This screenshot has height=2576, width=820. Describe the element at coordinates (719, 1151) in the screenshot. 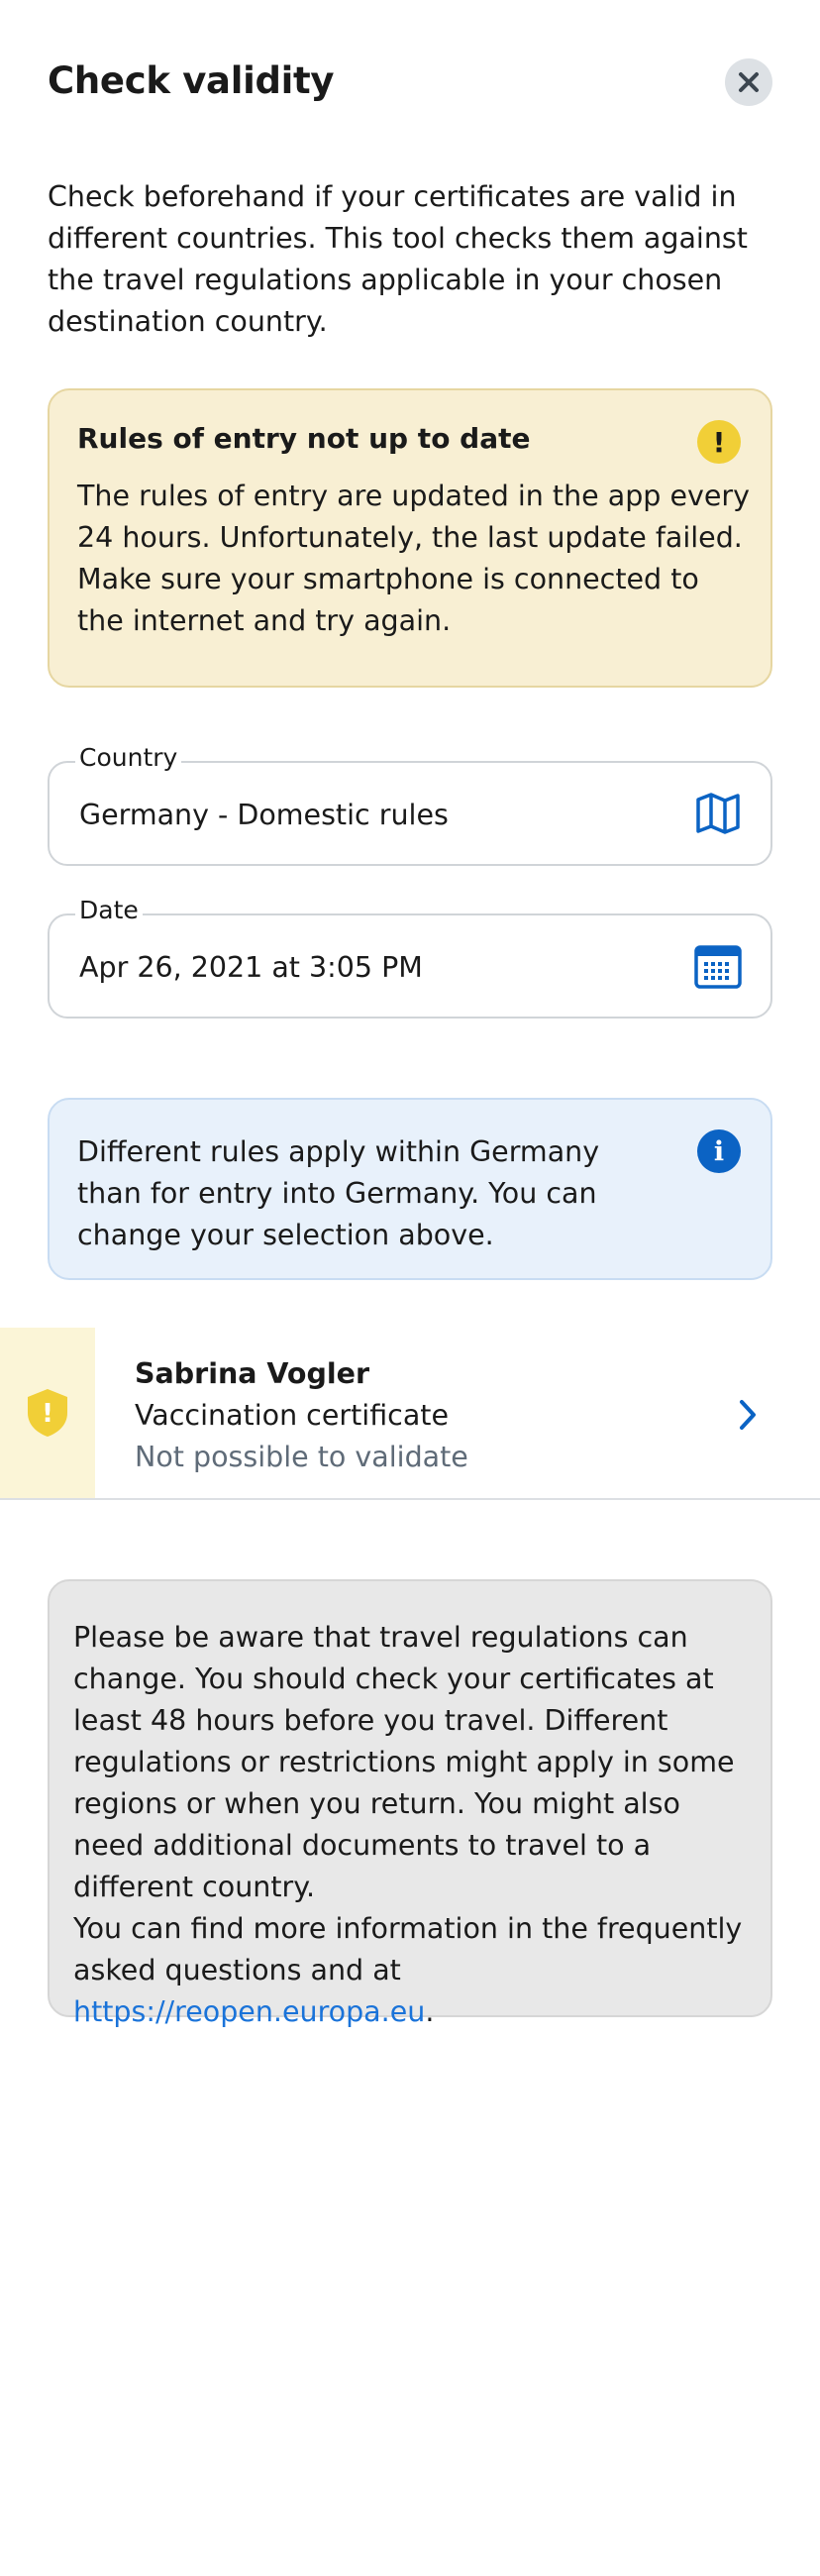

I see `info-icon: i` at that location.